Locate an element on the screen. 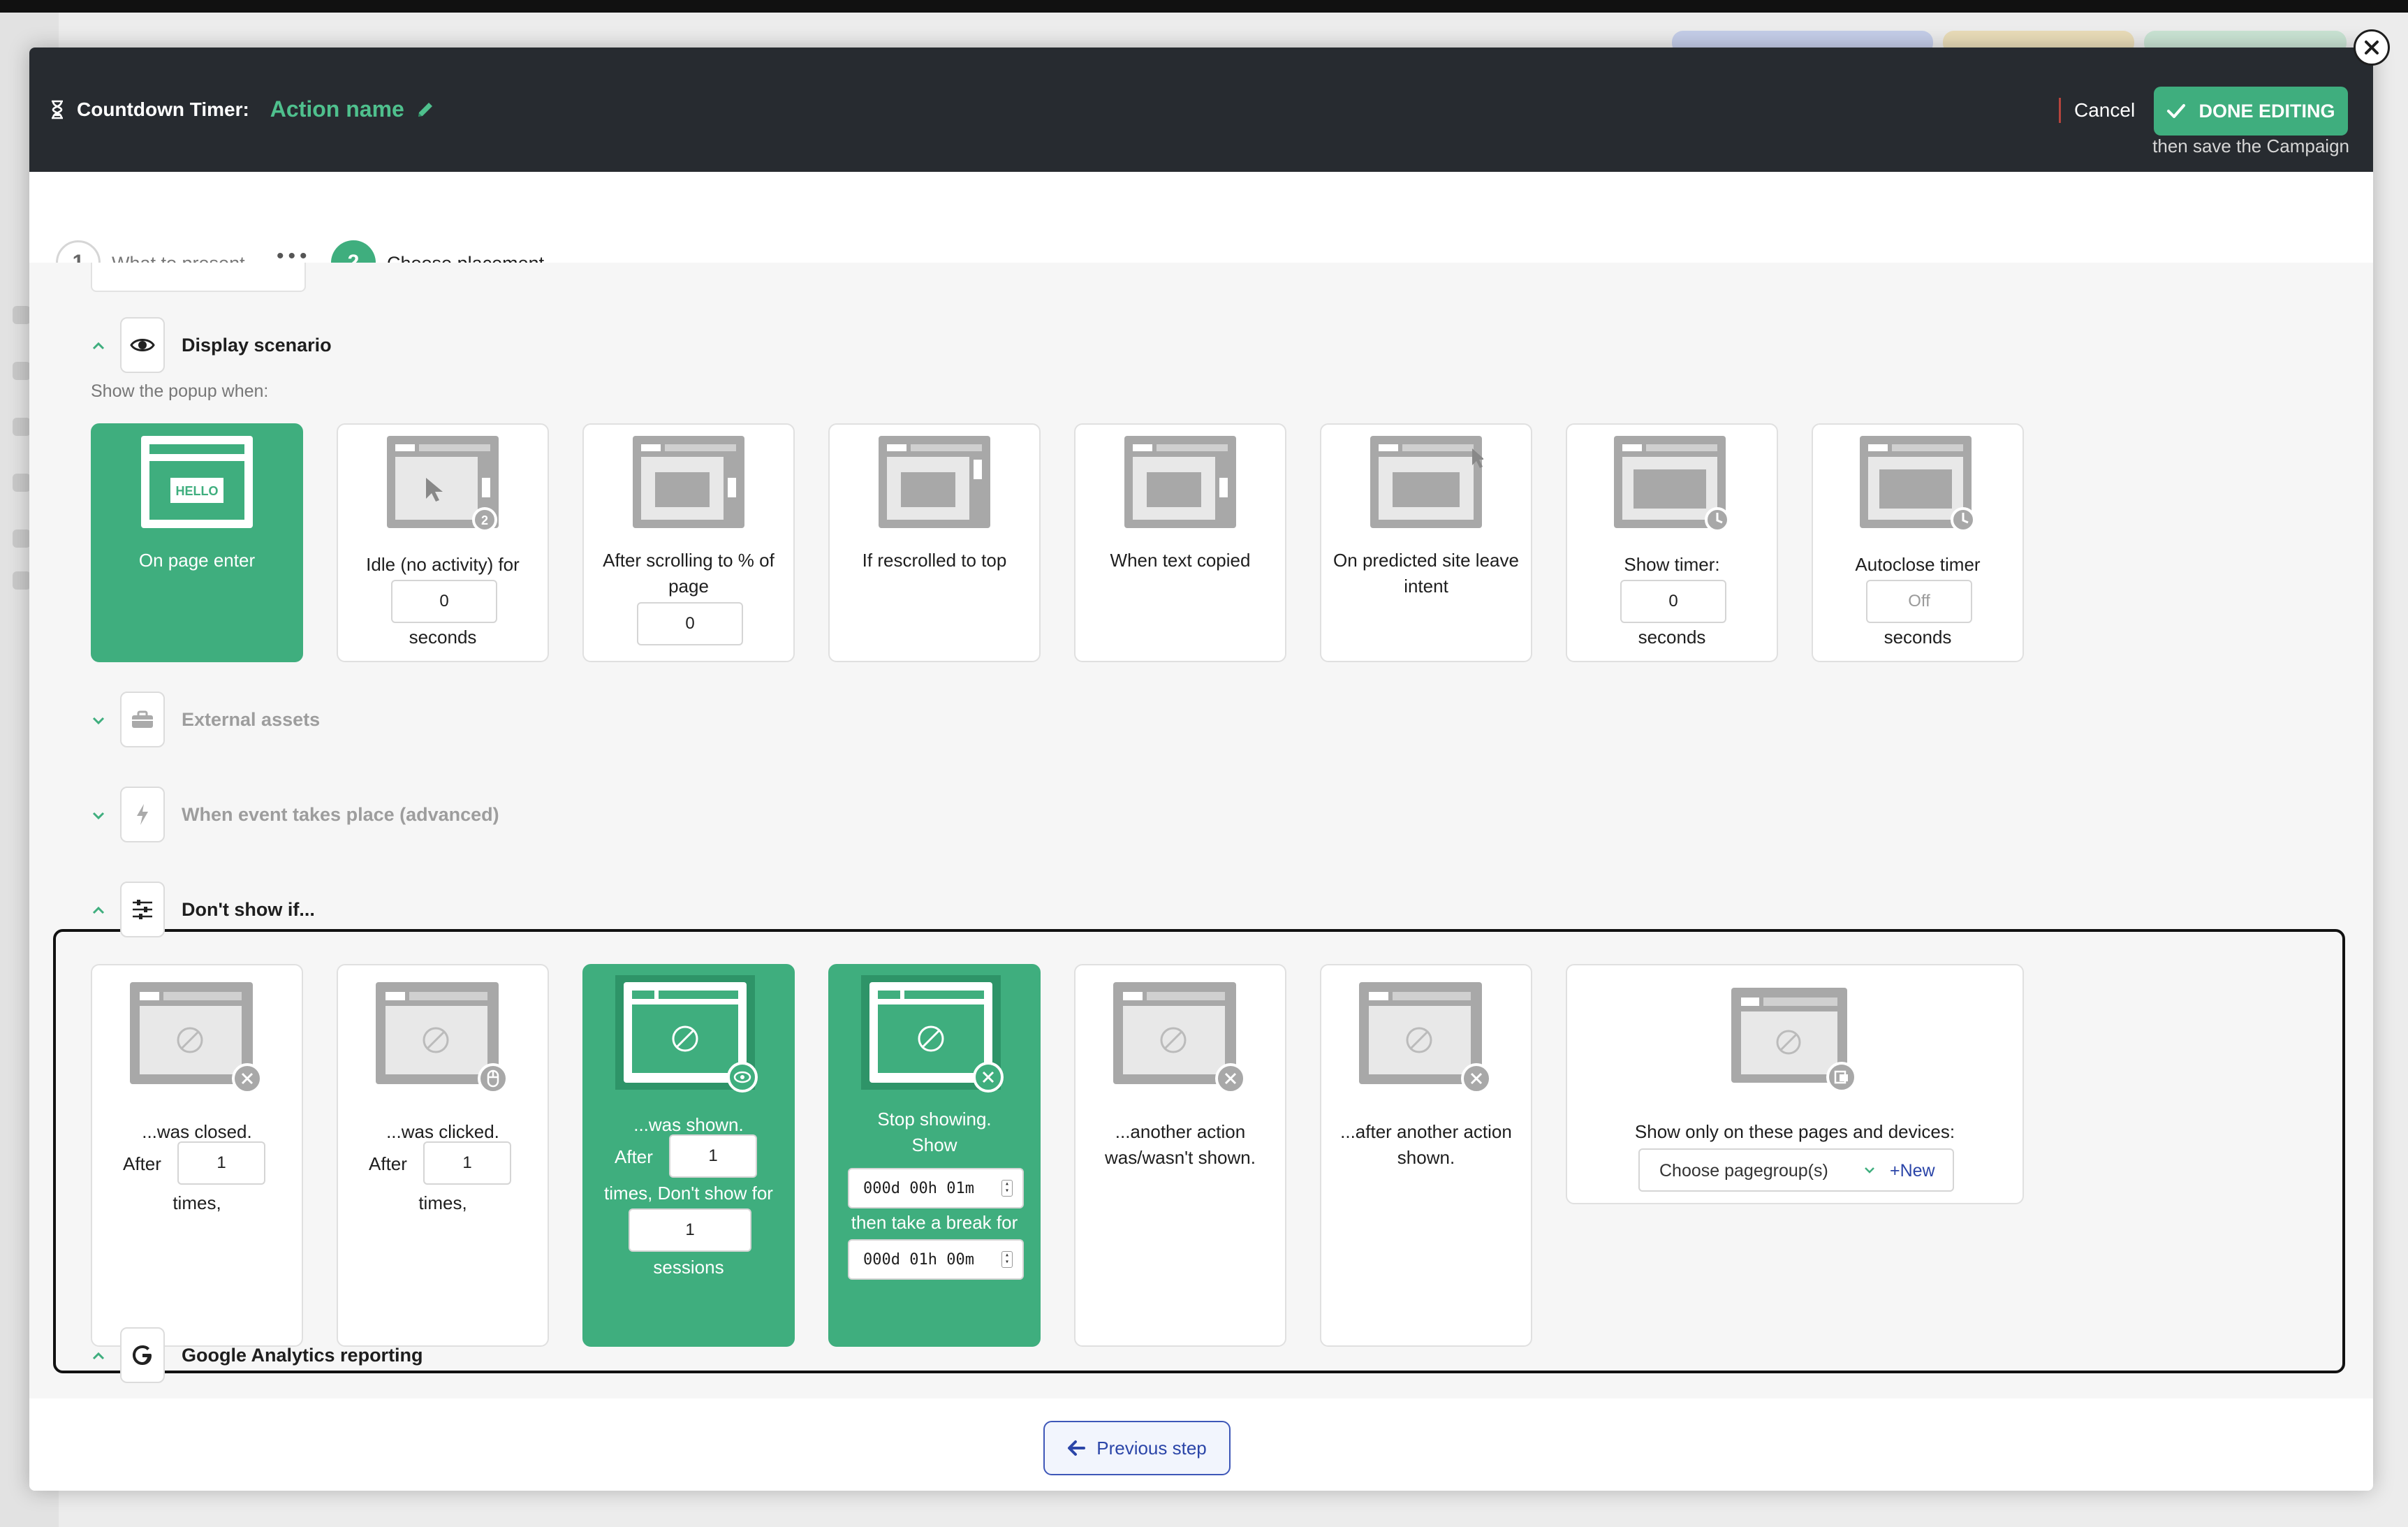  dont-show-card-another-action: ...another action was/wasn't shown. is located at coordinates (1180, 1156).